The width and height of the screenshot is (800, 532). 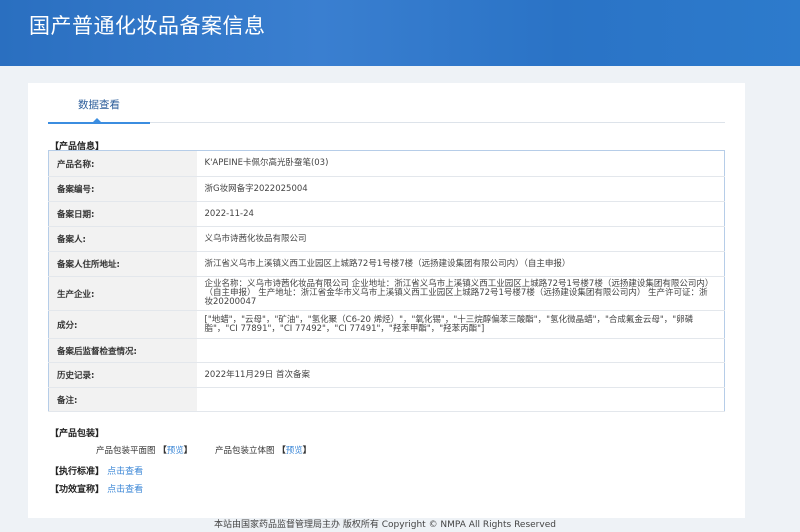 I want to click on efficacy-title: 【功效宣称】, so click(x=77, y=490).